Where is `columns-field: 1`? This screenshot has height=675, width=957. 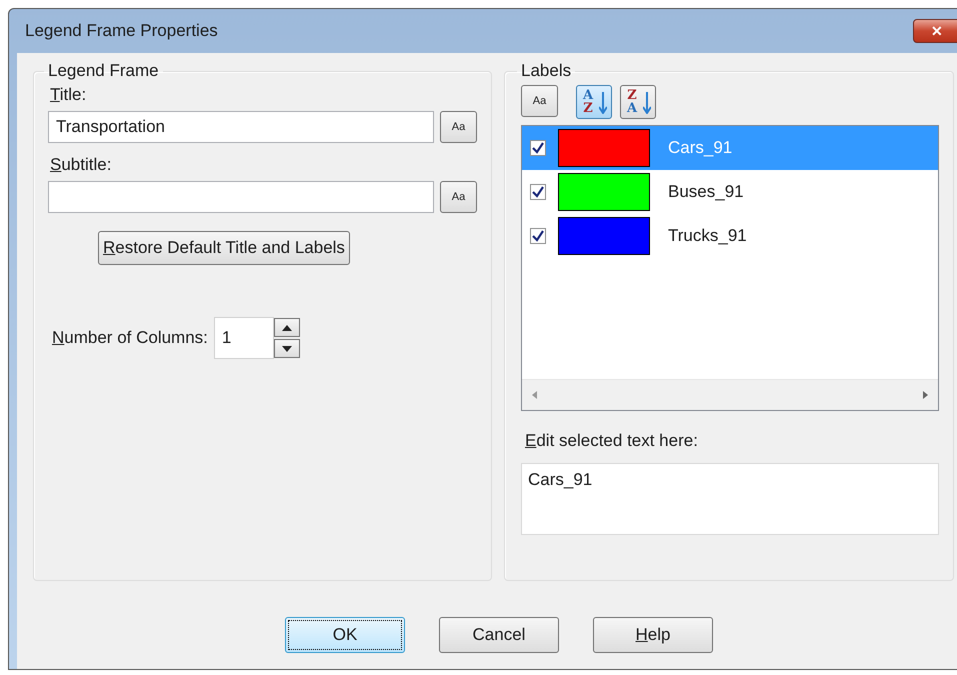 columns-field: 1 is located at coordinates (244, 338).